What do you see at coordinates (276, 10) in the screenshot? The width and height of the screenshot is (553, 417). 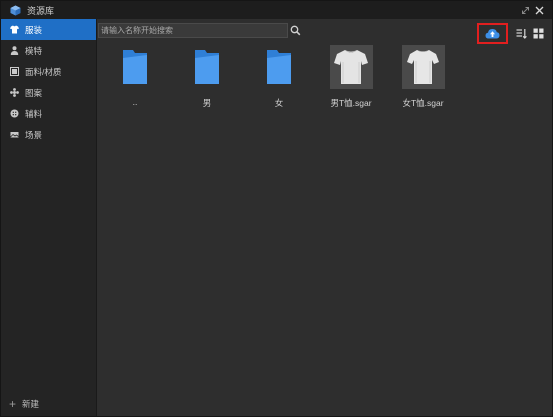 I see `title-bar: 资源库` at bounding box center [276, 10].